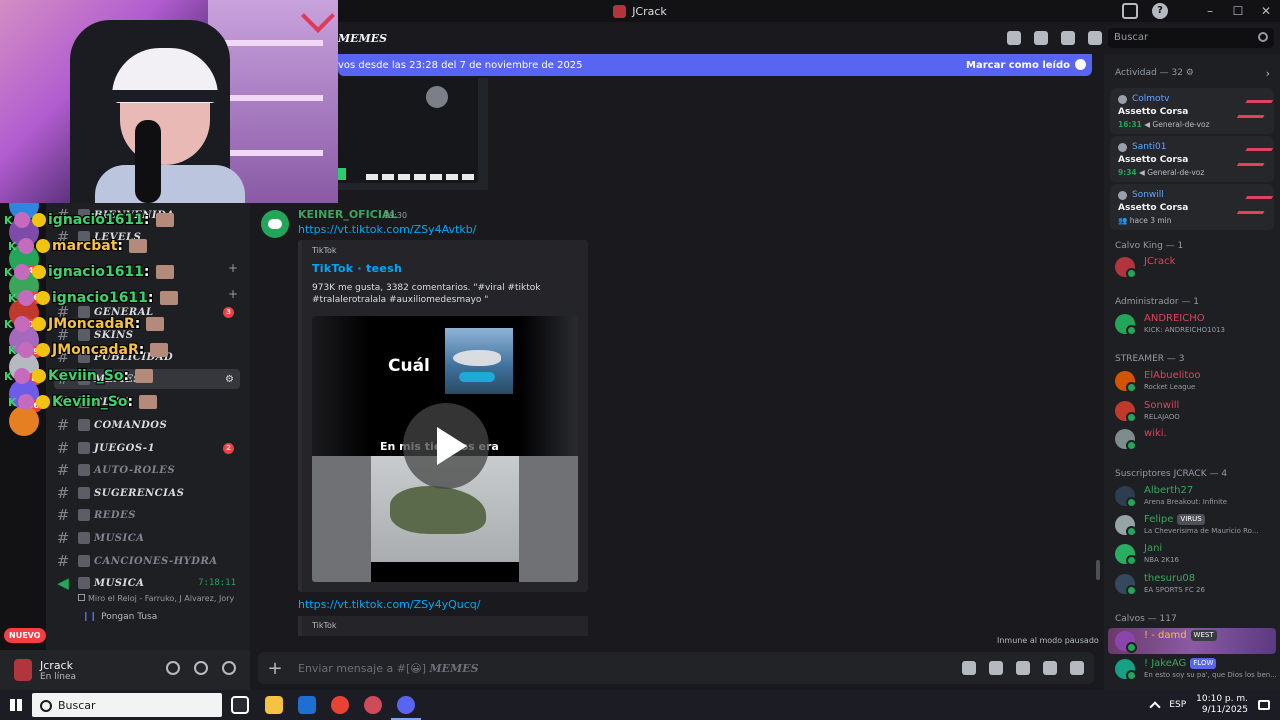 This screenshot has height=720, width=1280. What do you see at coordinates (274, 705) in the screenshot?
I see `file-explorer-icon` at bounding box center [274, 705].